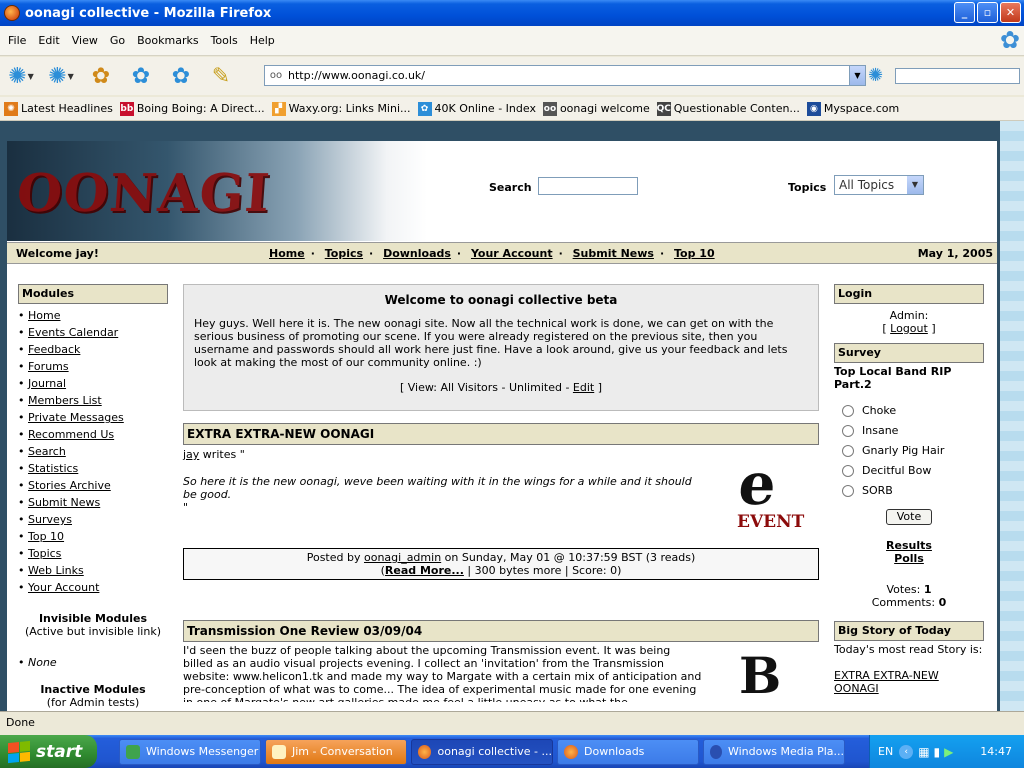  Describe the element at coordinates (167, 40) in the screenshot. I see `menu-bookmarks: Bookmarks` at that location.